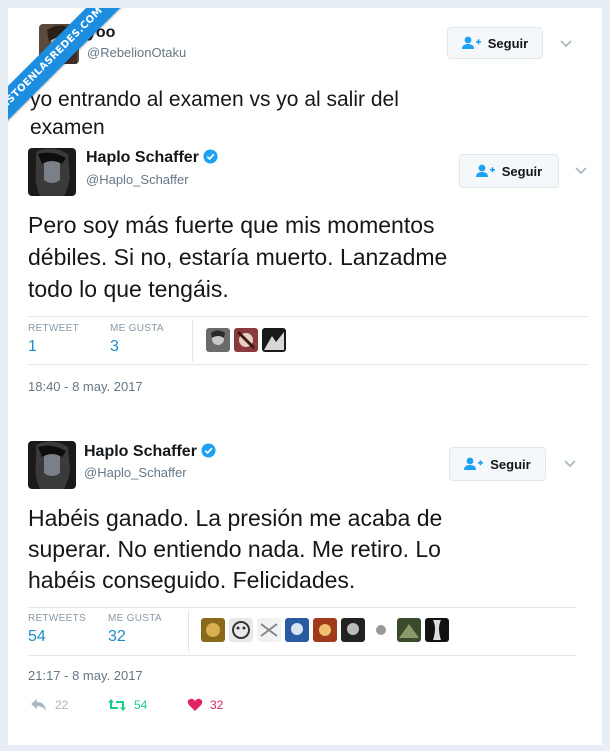 The height and width of the screenshot is (751, 610). Describe the element at coordinates (32, 347) in the screenshot. I see `retweet-count: 1` at that location.